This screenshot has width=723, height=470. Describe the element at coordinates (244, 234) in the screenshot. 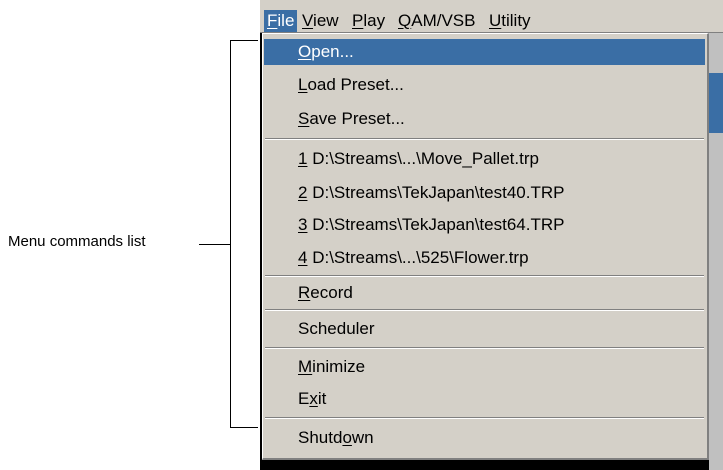

I see `annotation-bracket` at that location.